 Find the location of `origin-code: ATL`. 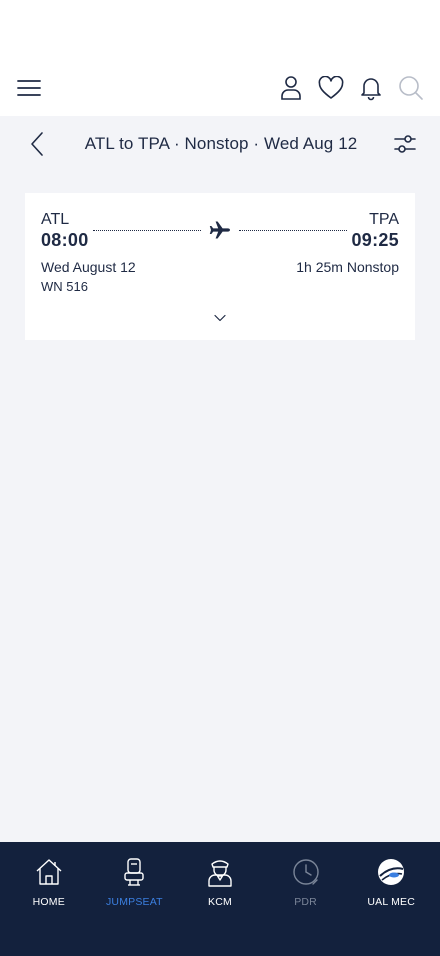

origin-code: ATL is located at coordinates (55, 219).